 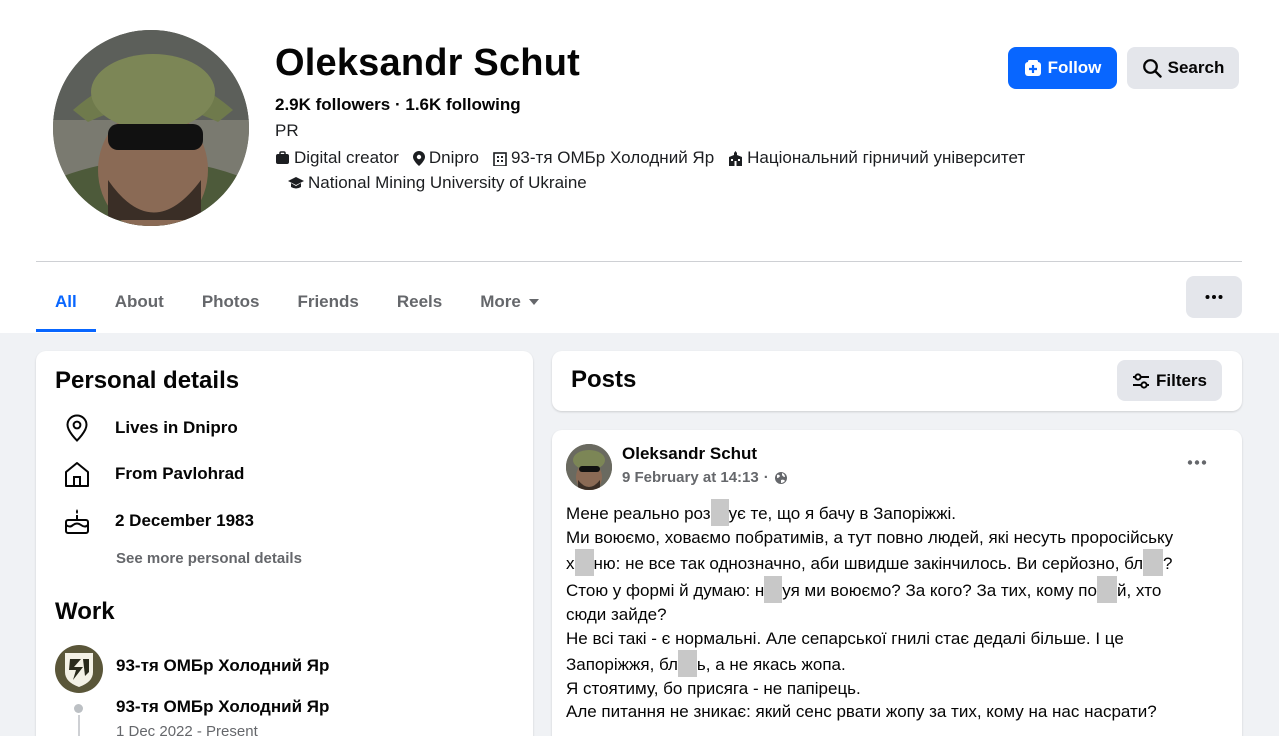 I want to click on detail-lives-in: Lives in Dnipro, so click(x=149, y=428).